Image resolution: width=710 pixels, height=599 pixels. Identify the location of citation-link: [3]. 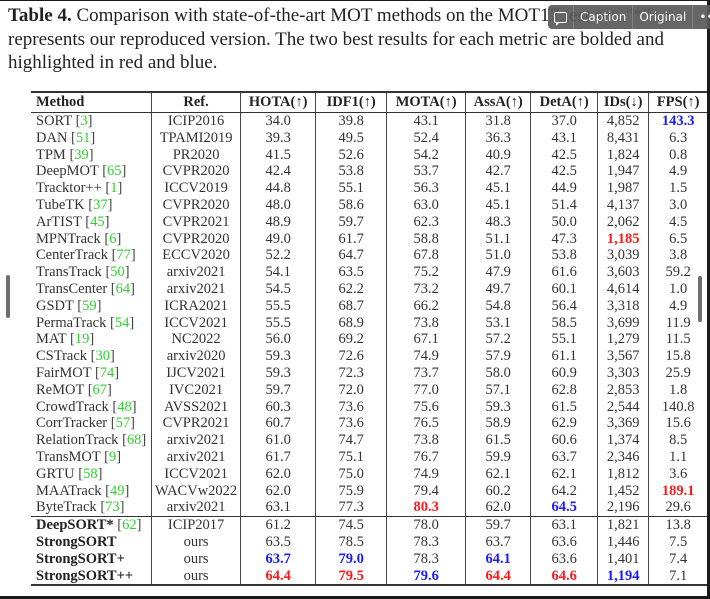
(84, 121).